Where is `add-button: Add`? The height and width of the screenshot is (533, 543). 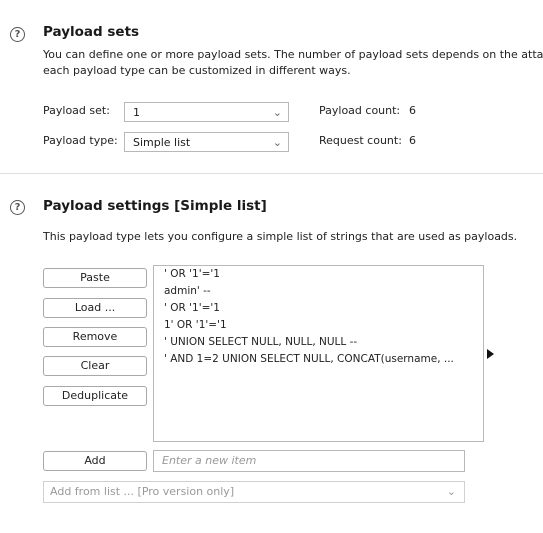 add-button: Add is located at coordinates (95, 461).